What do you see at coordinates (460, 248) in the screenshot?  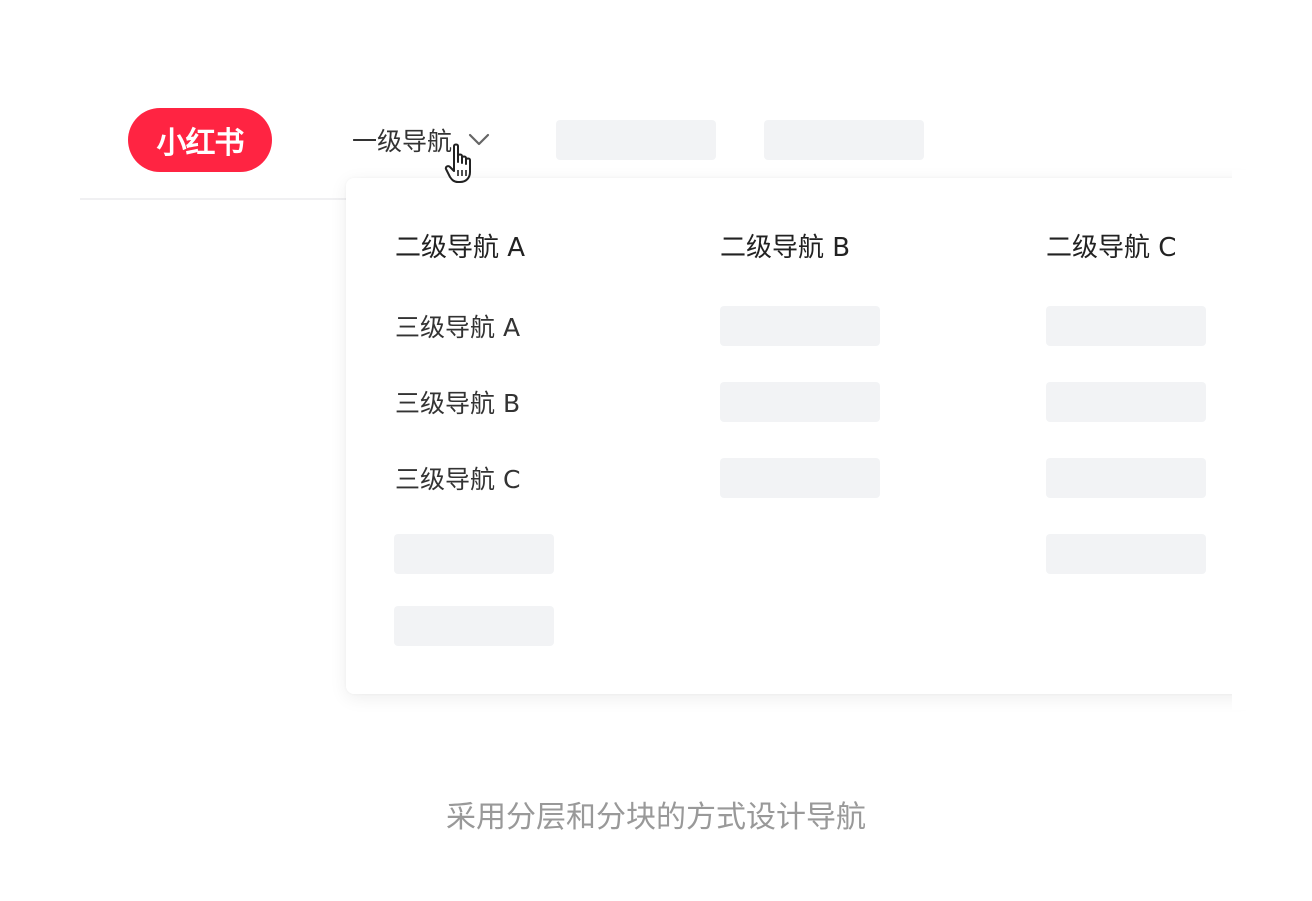 I see `secondary-nav-title-a: 二级导航 A` at bounding box center [460, 248].